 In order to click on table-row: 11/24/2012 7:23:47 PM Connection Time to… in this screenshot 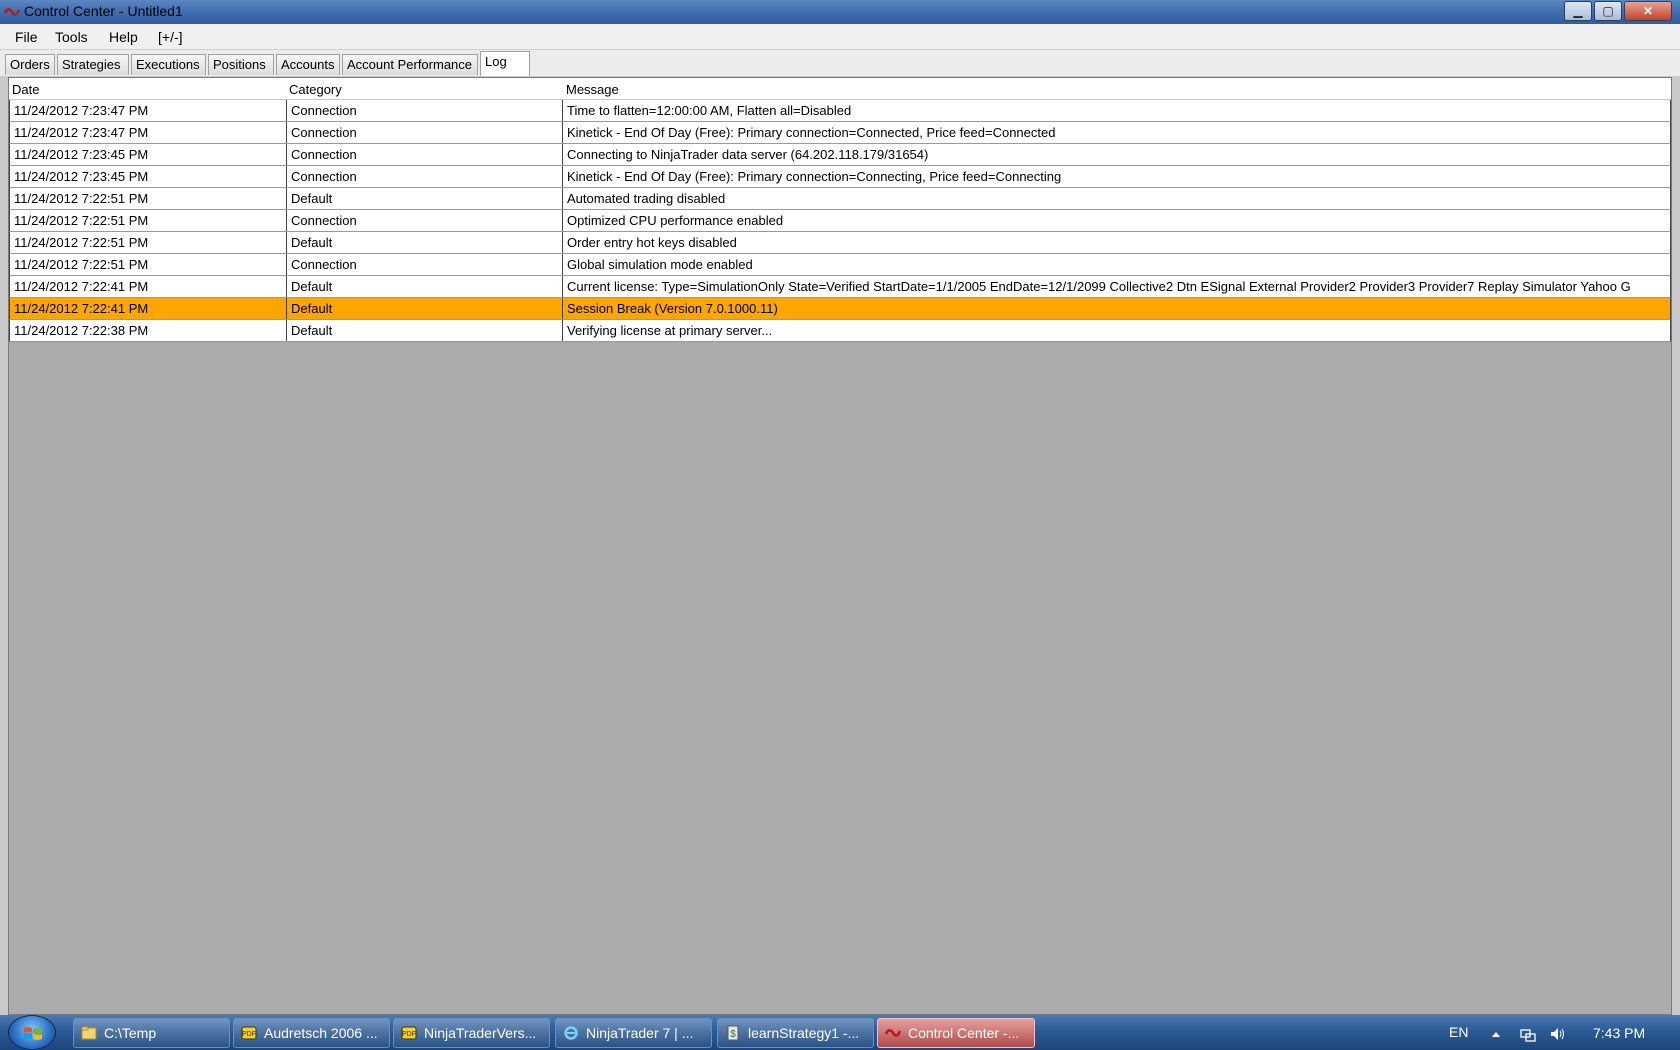, I will do `click(840, 111)`.